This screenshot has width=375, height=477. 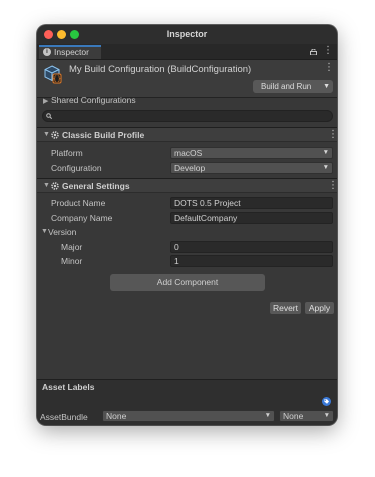 I want to click on tab-inspector-label: Inspector, so click(x=71, y=52).